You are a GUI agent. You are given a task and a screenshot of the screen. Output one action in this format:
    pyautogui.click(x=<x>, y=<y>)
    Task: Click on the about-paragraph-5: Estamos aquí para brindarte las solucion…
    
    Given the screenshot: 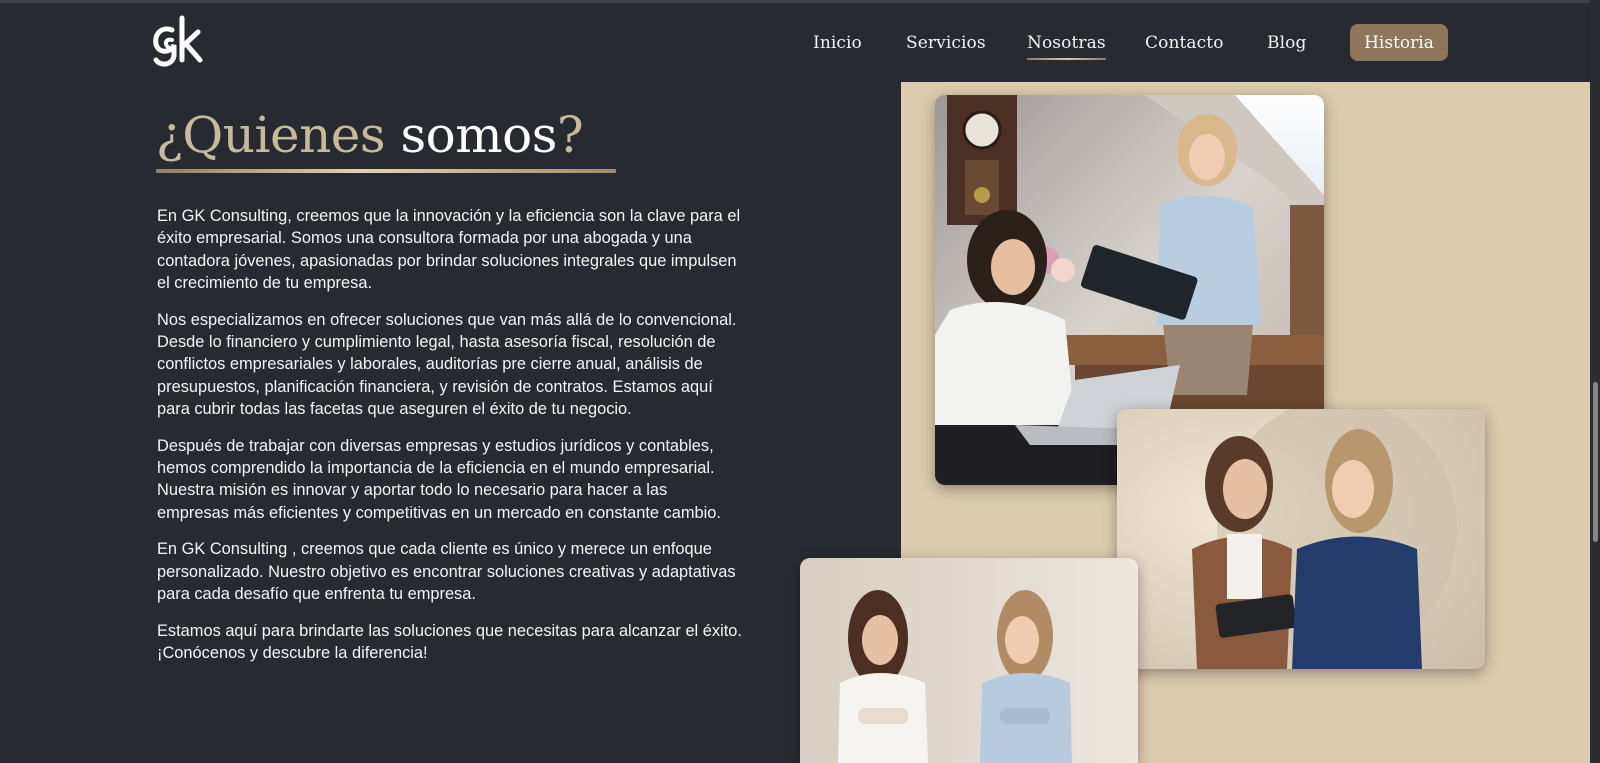 What is the action you would take?
    pyautogui.click(x=449, y=641)
    